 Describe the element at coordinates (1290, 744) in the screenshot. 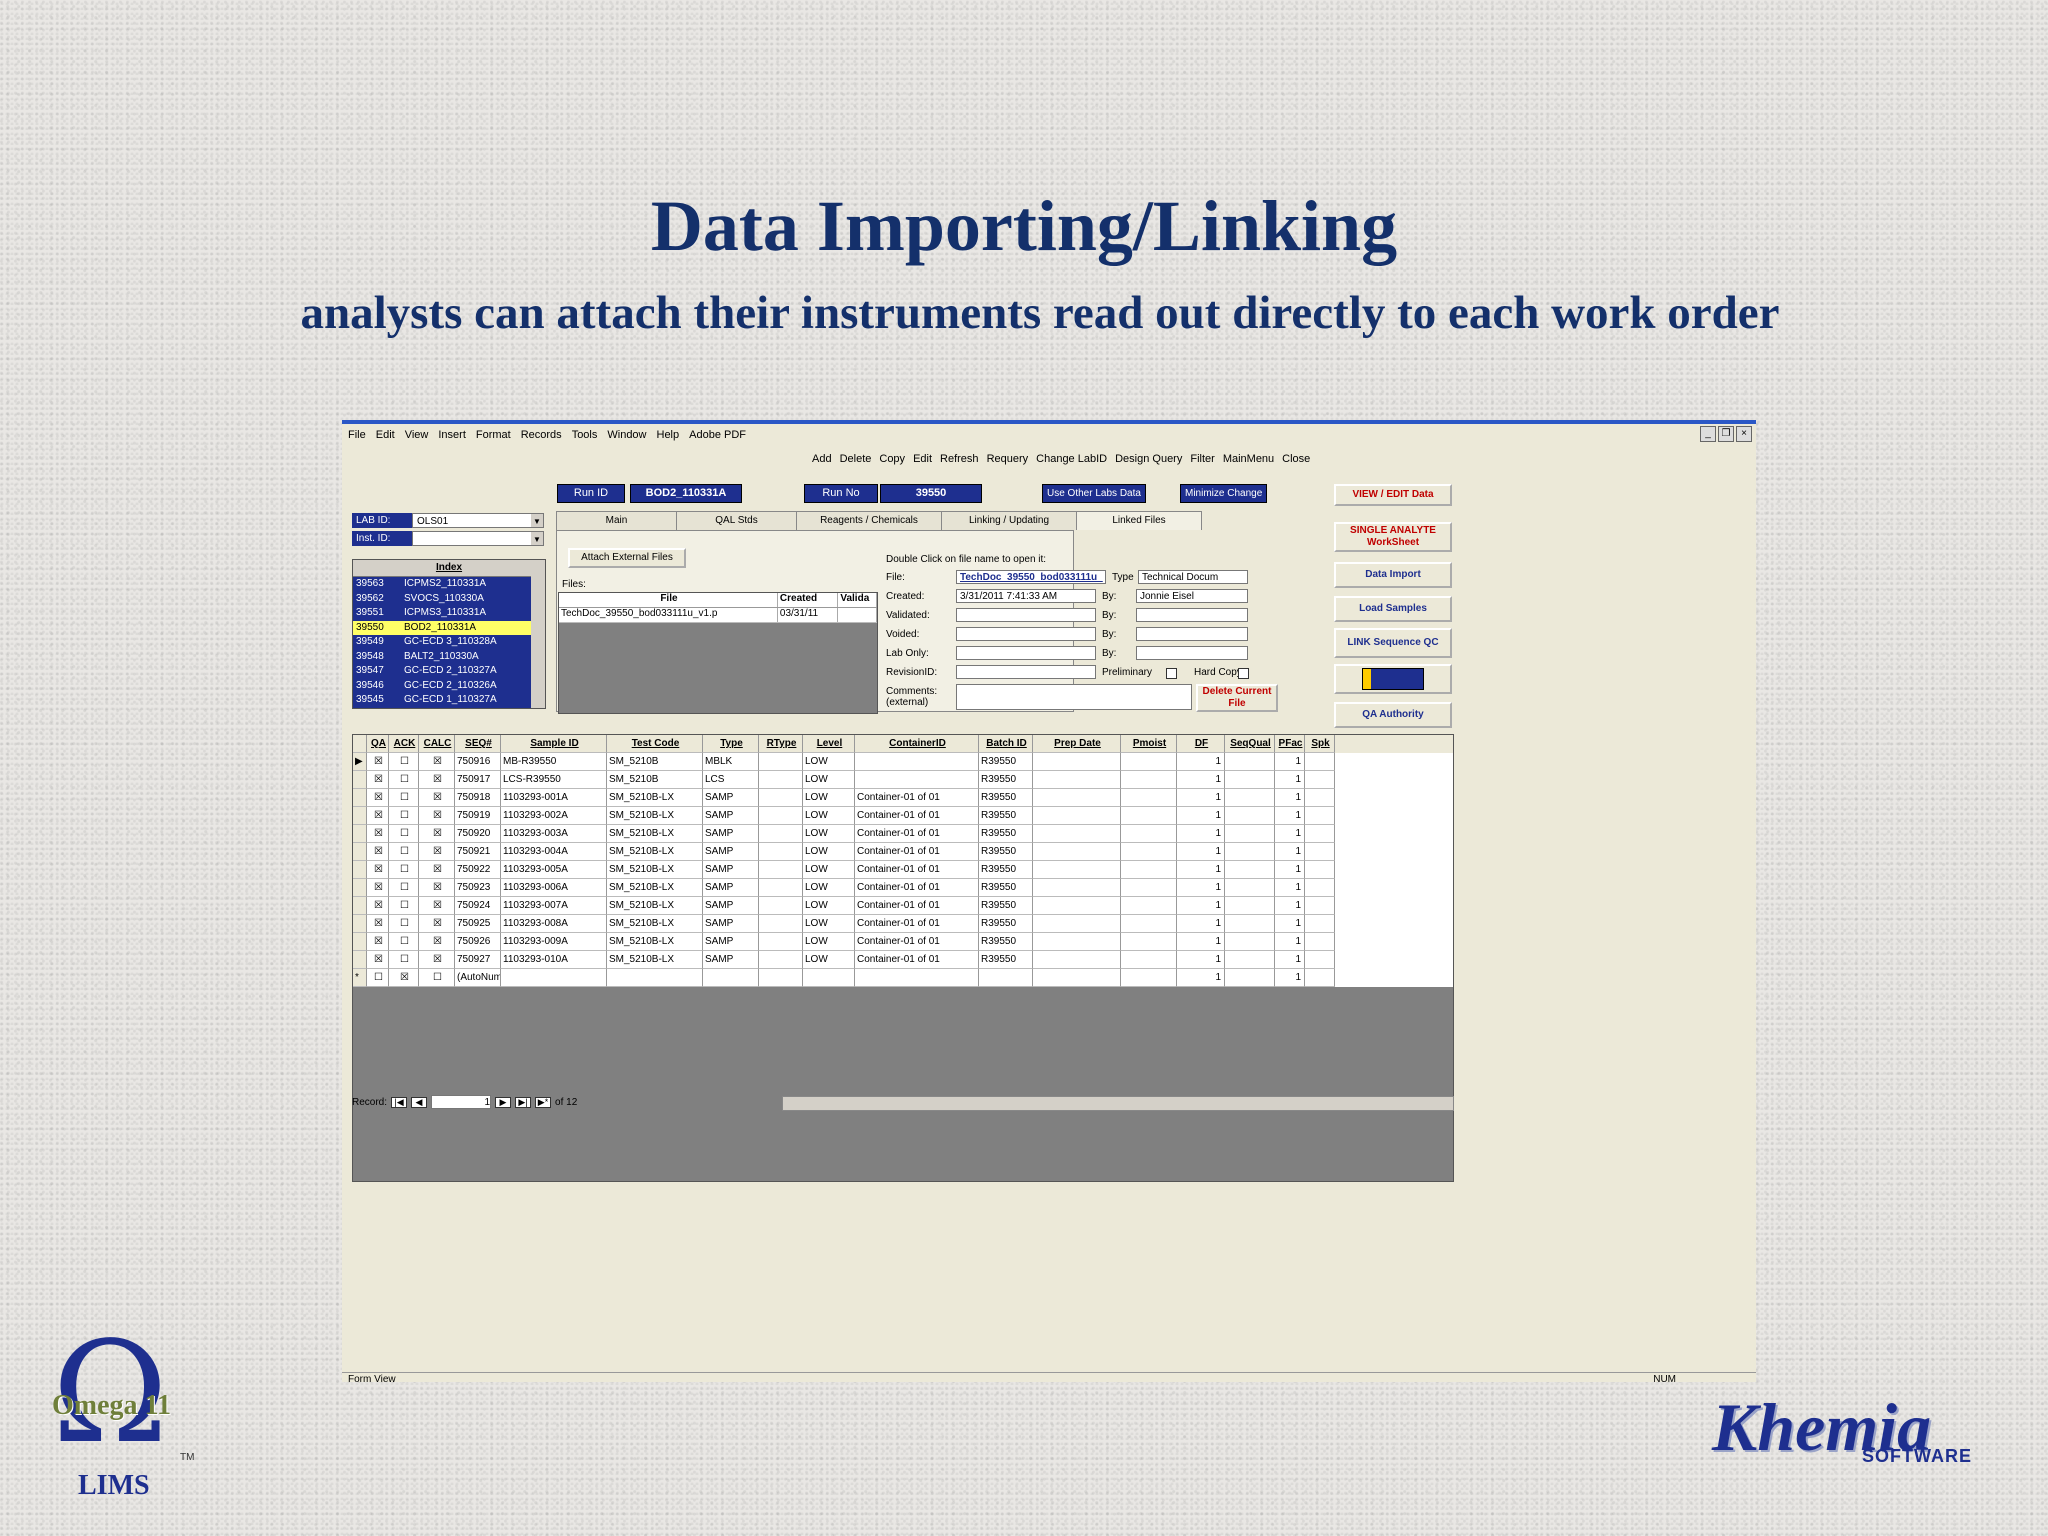

I see `grid-col-header: PFac` at that location.